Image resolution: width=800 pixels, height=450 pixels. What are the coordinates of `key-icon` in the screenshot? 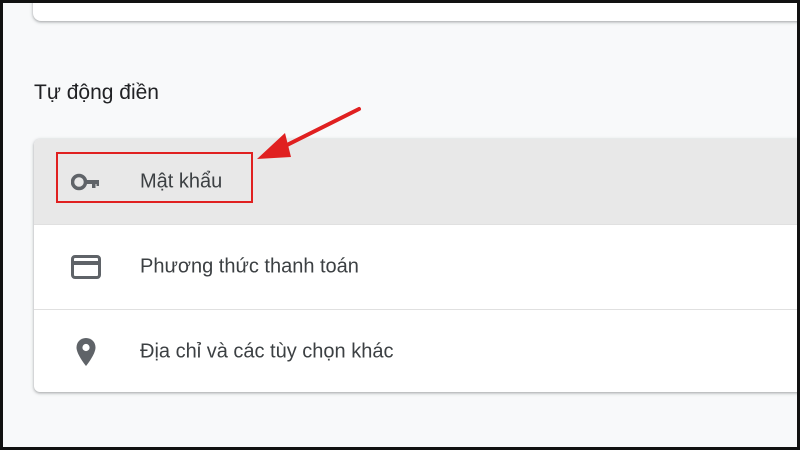 It's located at (86, 182).